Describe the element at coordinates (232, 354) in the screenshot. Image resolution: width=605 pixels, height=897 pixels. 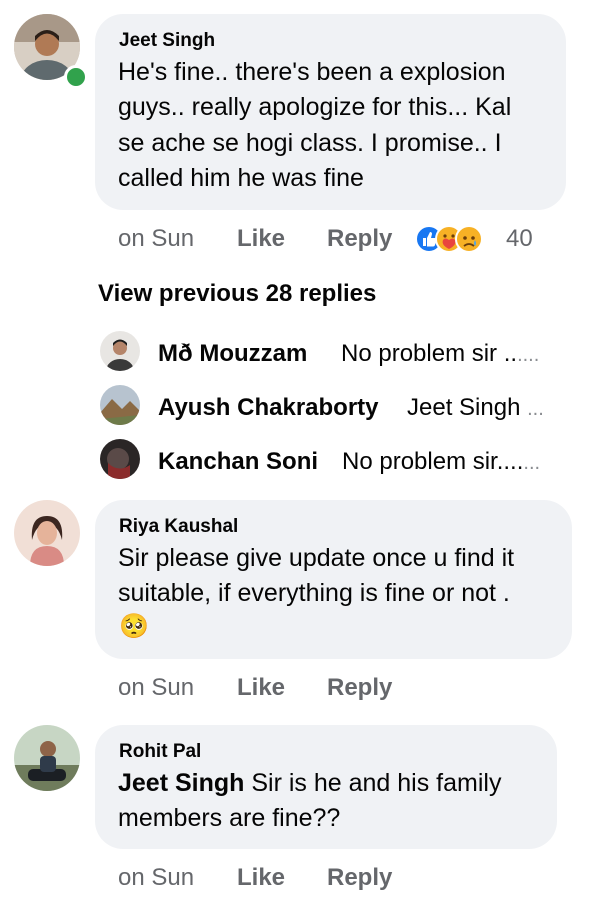
I see `reply-author: Mð Mouzzam` at that location.